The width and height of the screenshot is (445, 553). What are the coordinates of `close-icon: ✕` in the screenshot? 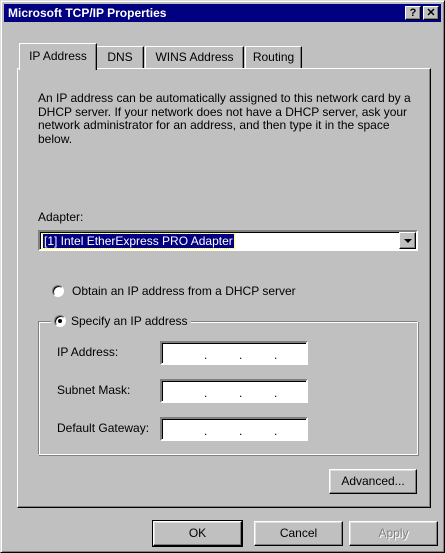 It's located at (431, 13).